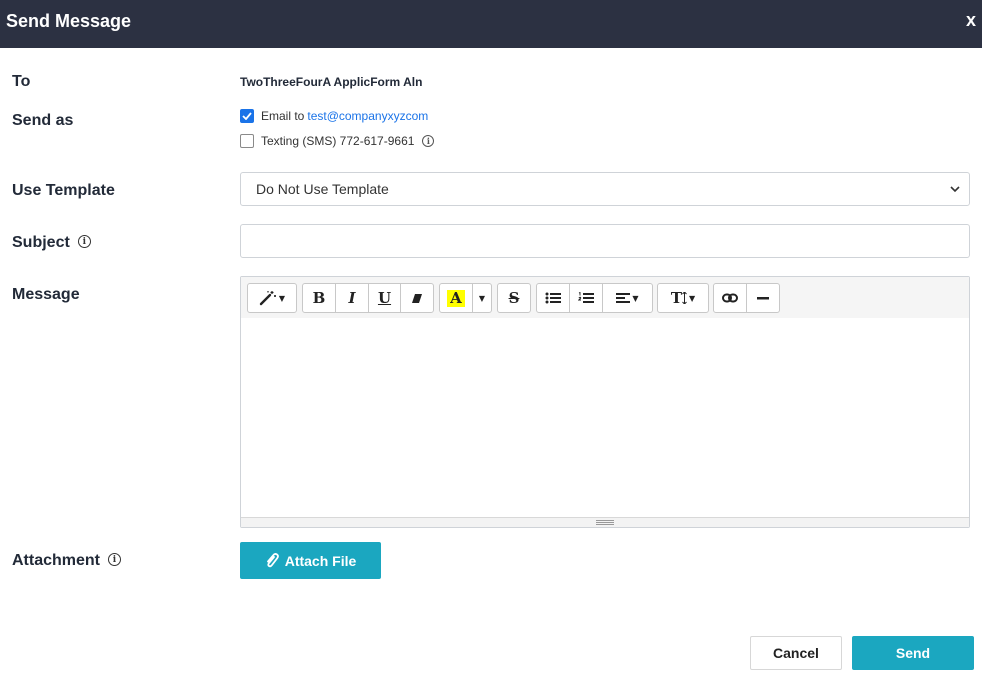  Describe the element at coordinates (605, 241) in the screenshot. I see `subject-input` at that location.